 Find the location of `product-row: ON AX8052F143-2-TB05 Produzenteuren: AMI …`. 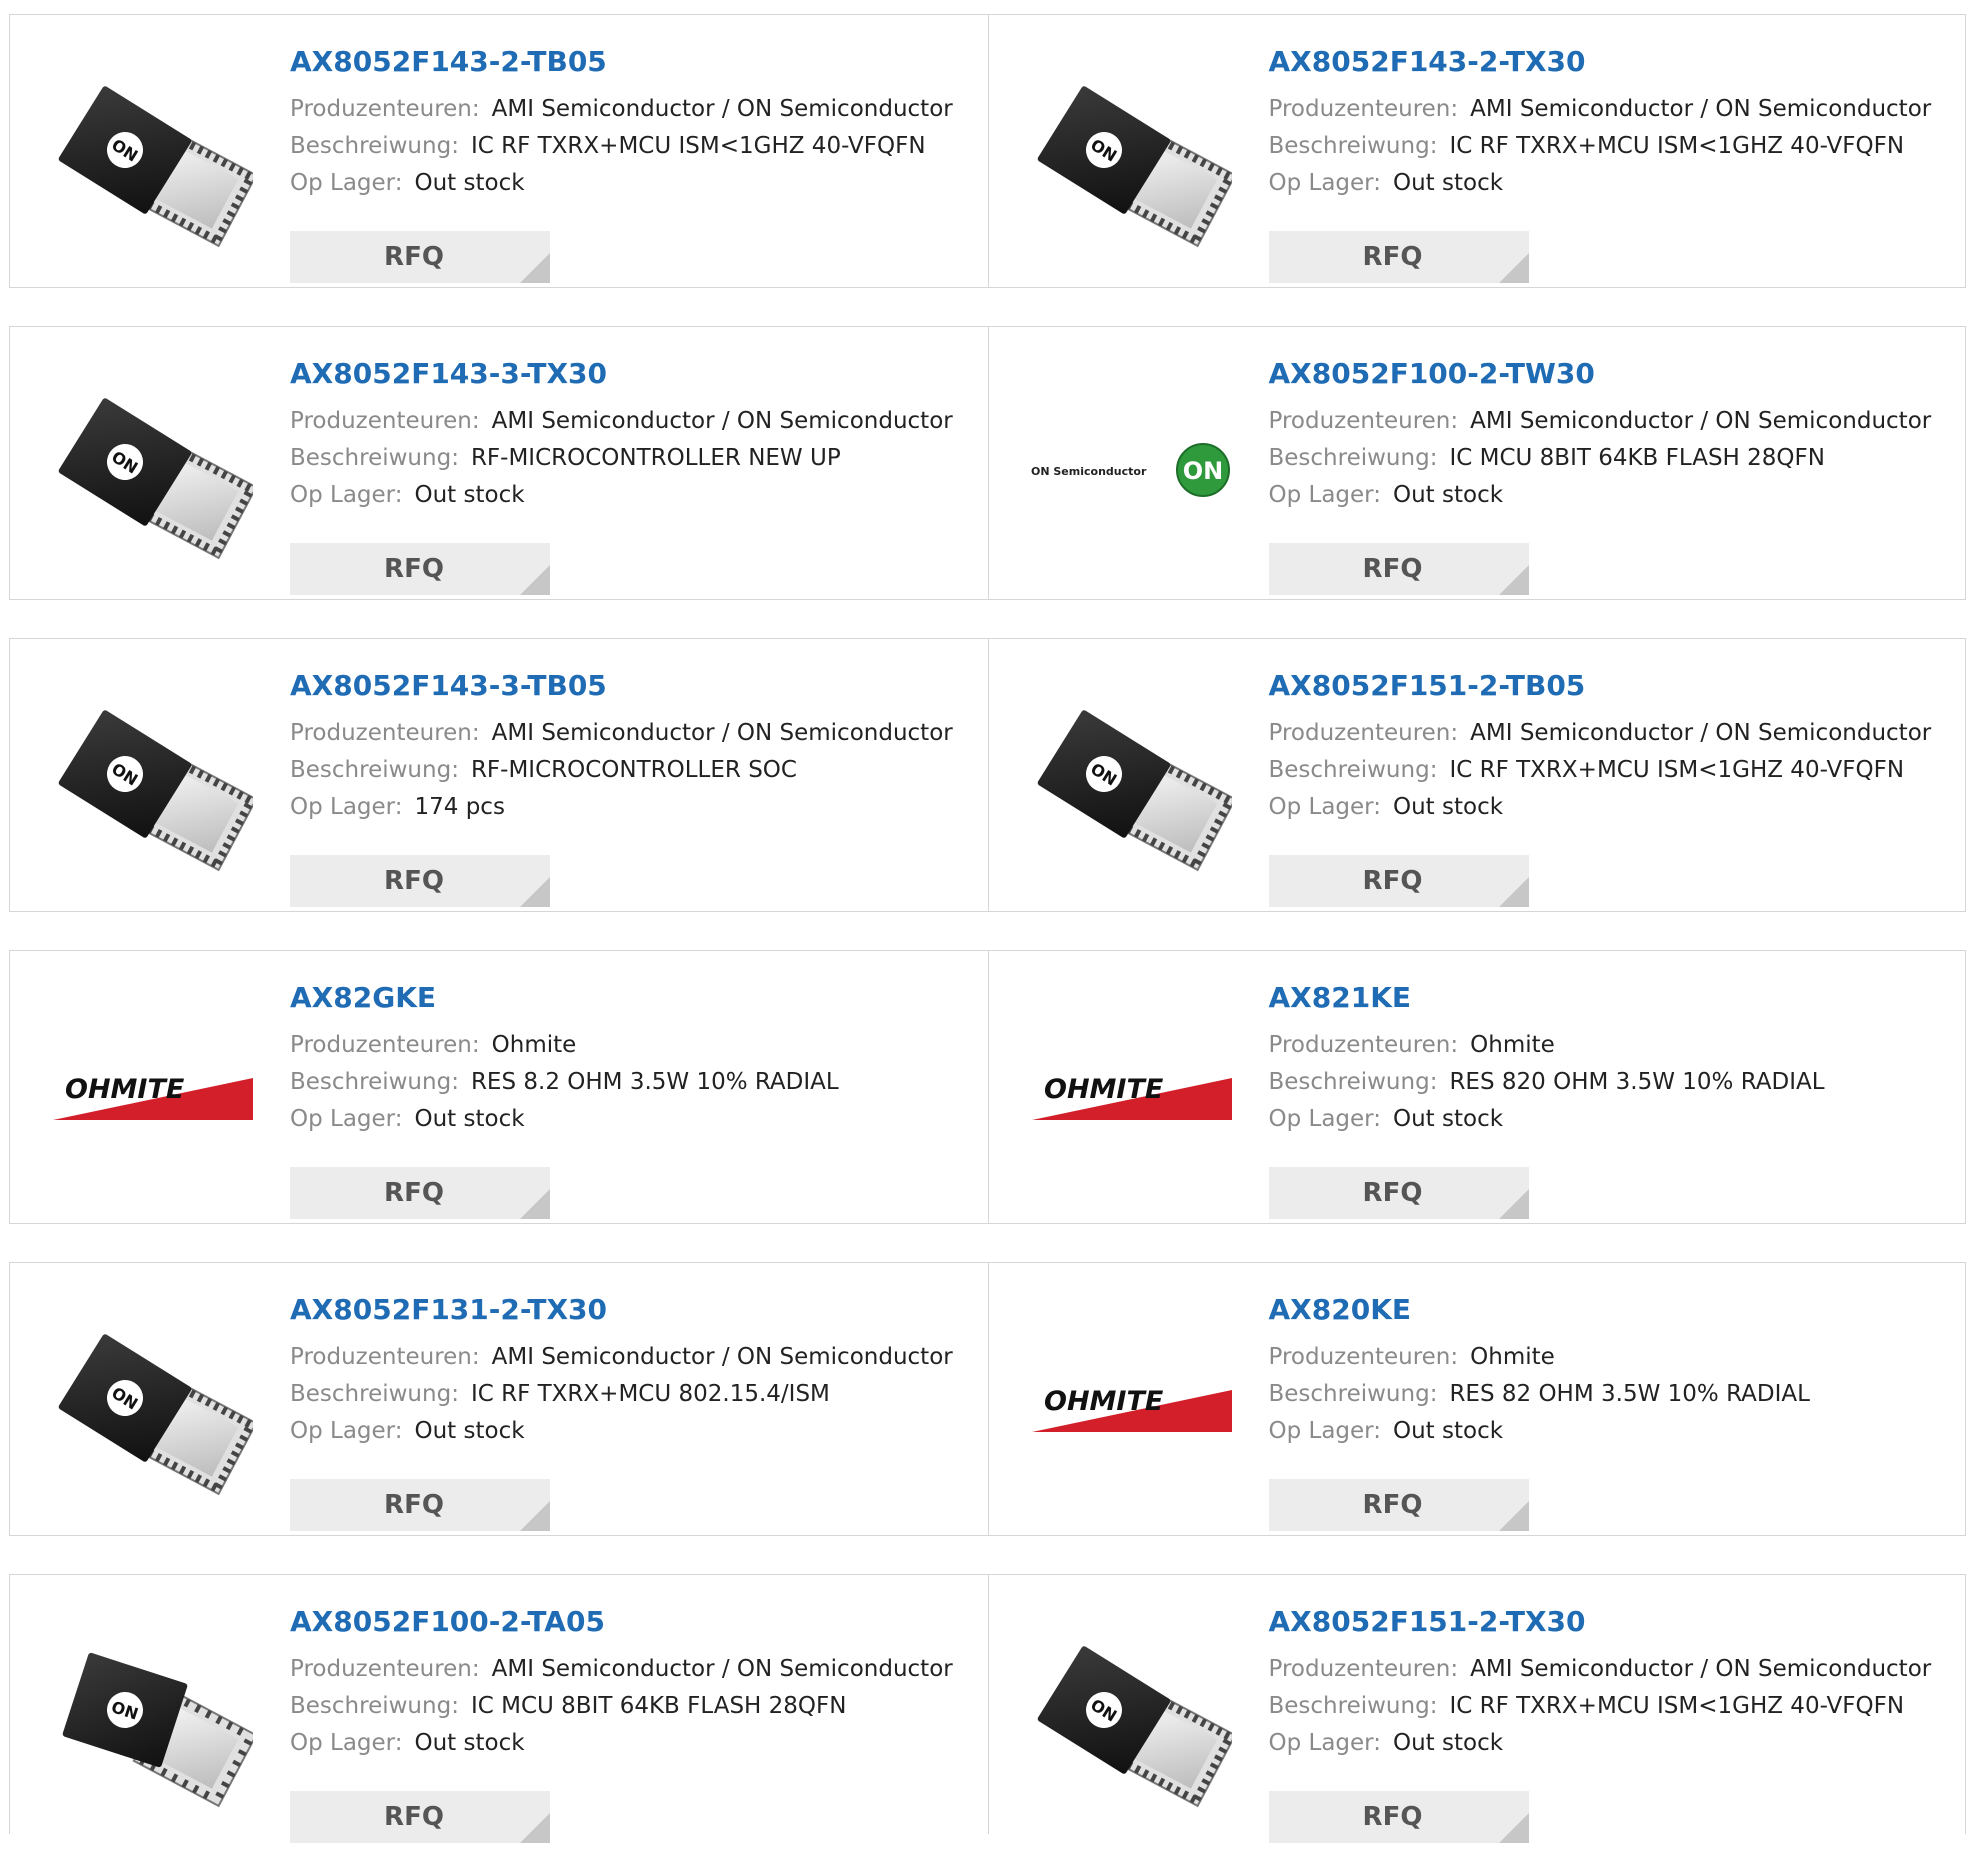

product-row: ON AX8052F143-2-TB05 Produzenteuren: AMI … is located at coordinates (987, 151).